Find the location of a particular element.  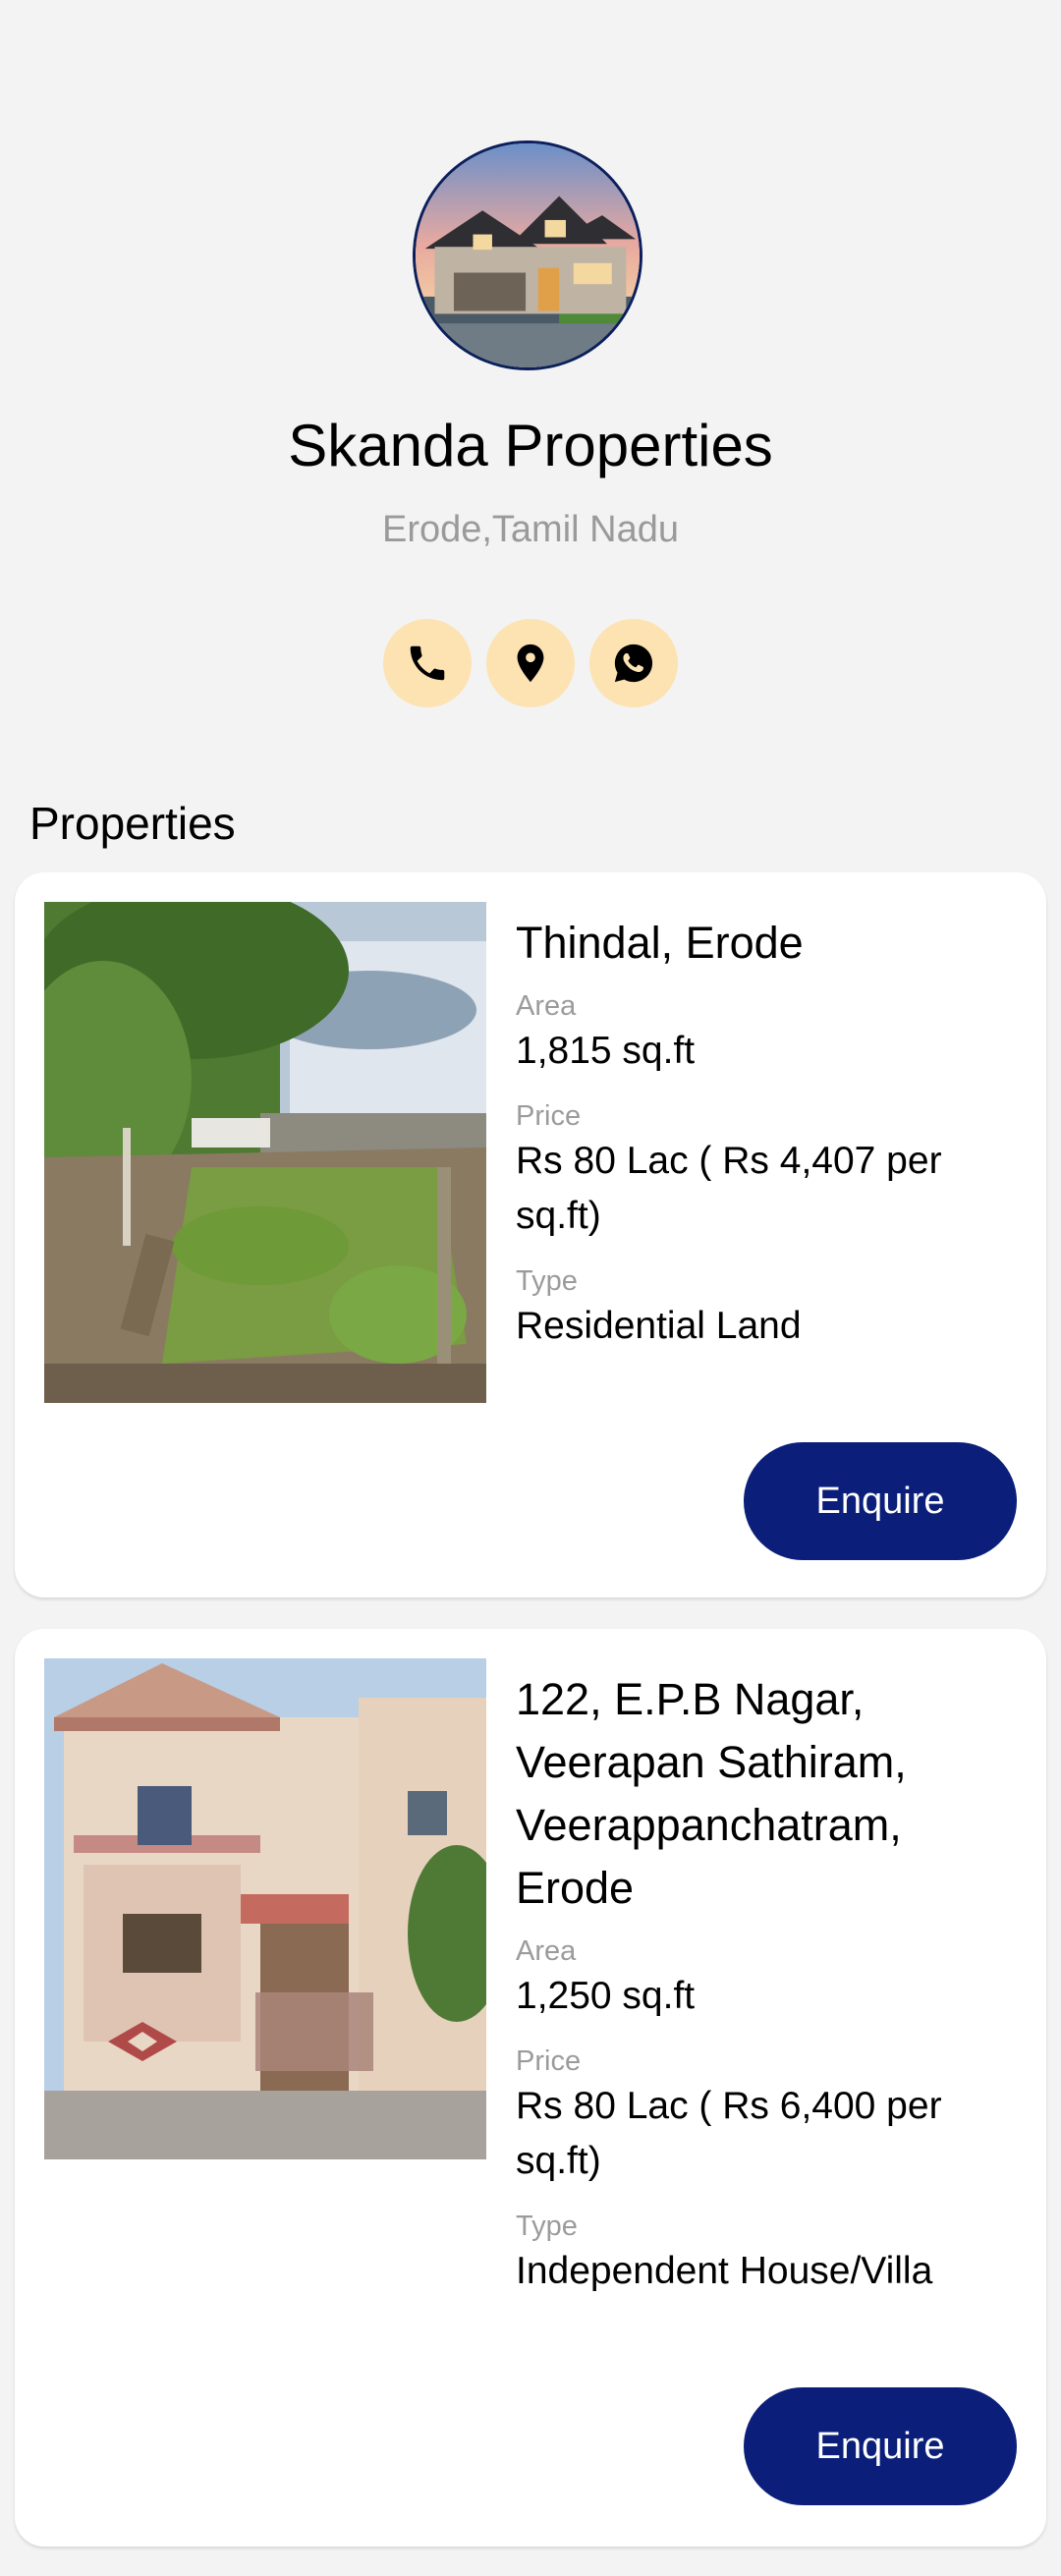

whatsapp-button is located at coordinates (633, 663).